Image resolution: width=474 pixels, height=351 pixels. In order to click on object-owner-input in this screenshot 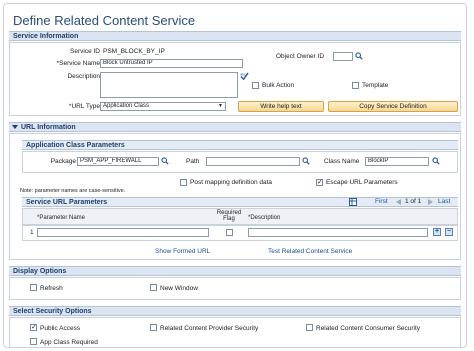, I will do `click(343, 56)`.